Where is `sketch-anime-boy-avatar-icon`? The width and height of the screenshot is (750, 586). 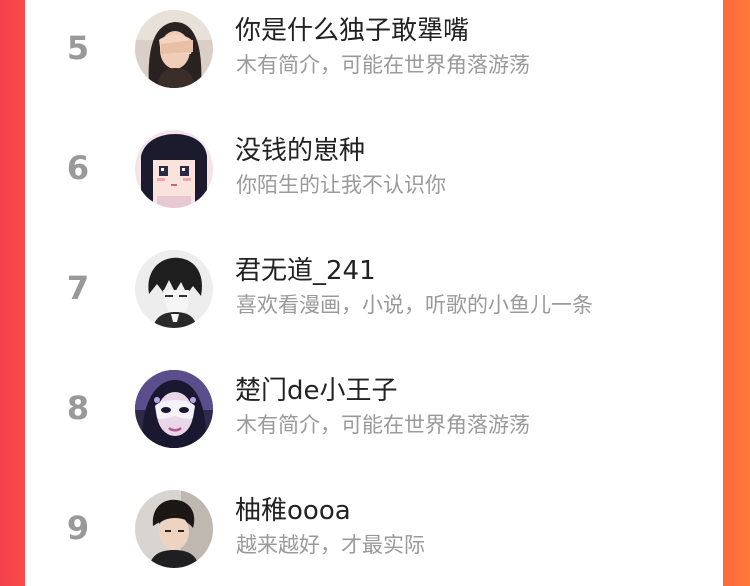
sketch-anime-boy-avatar-icon is located at coordinates (174, 289).